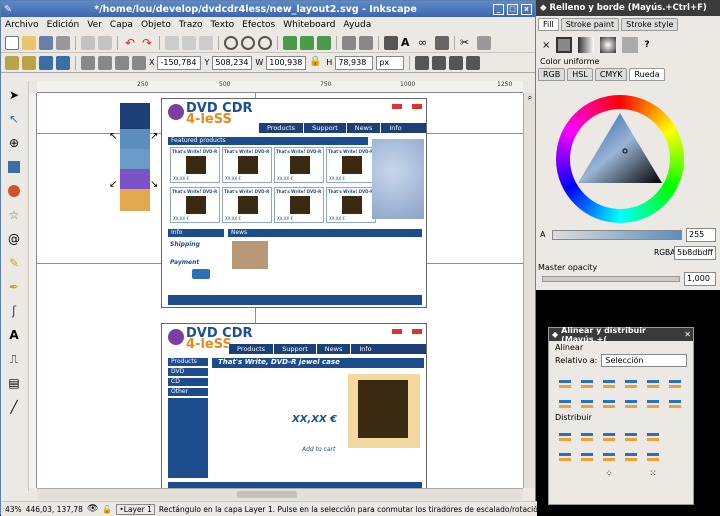  What do you see at coordinates (653, 454) in the screenshot?
I see `distribute-baseline-v-icon` at bounding box center [653, 454].